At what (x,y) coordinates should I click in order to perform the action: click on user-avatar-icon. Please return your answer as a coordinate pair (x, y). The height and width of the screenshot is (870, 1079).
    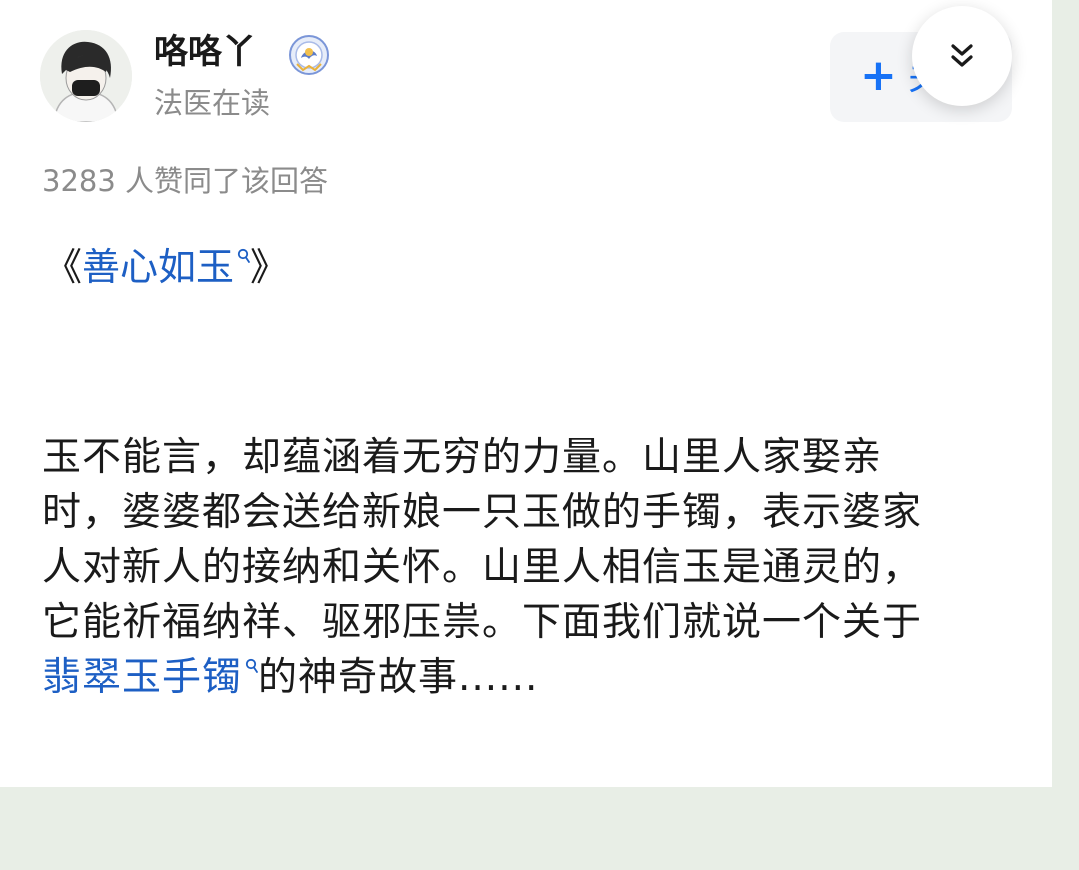
    Looking at the image, I should click on (86, 76).